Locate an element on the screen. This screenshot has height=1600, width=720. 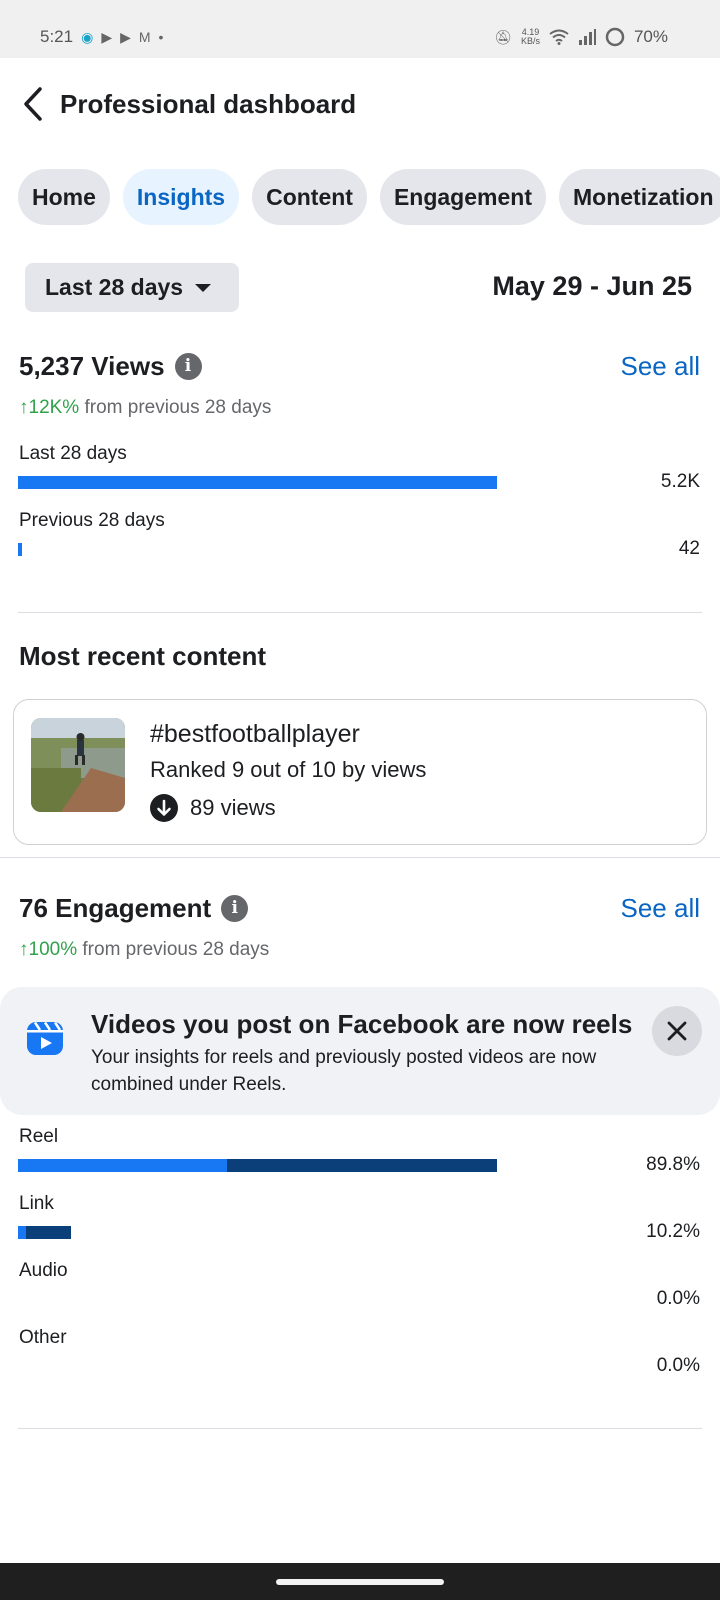
network-speed-unit: KB/s is located at coordinates (530, 41).